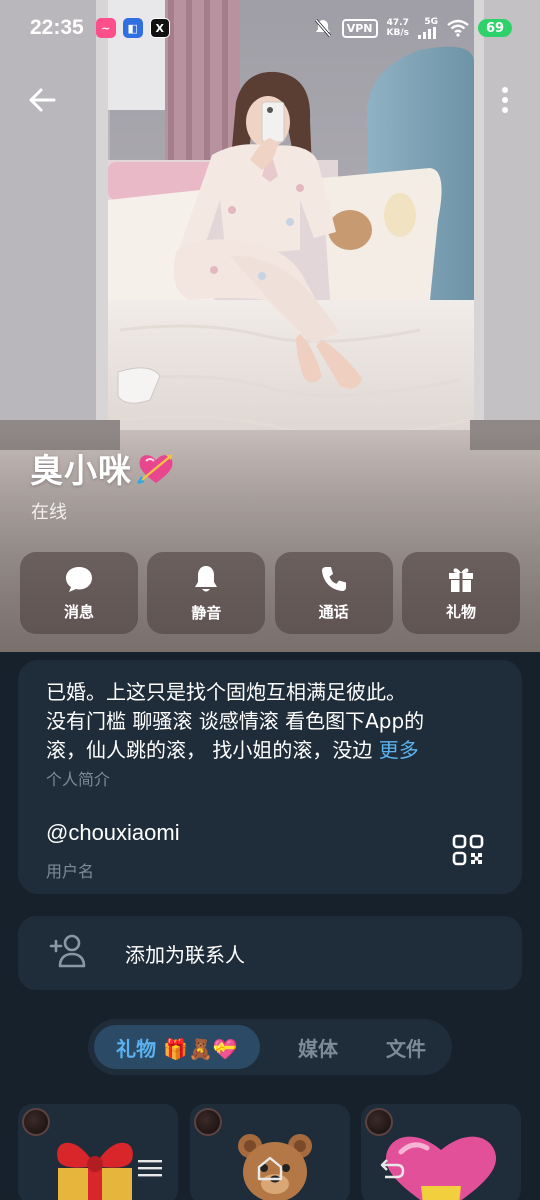 This screenshot has height=1200, width=540. I want to click on x-app-icon: X, so click(159, 28).